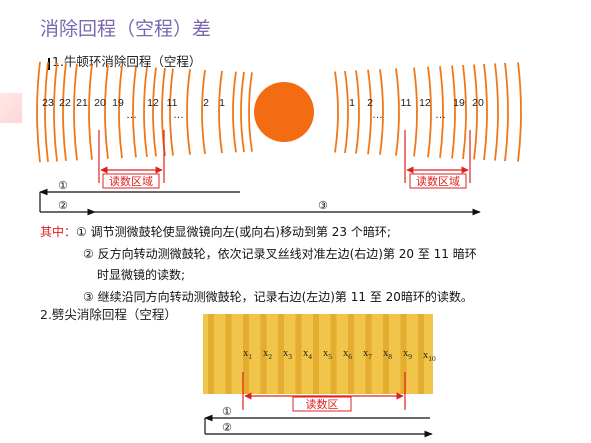 Image resolution: width=591 pixels, height=443 pixels. Describe the element at coordinates (222, 103) in the screenshot. I see `ring-number-left: 1` at that location.